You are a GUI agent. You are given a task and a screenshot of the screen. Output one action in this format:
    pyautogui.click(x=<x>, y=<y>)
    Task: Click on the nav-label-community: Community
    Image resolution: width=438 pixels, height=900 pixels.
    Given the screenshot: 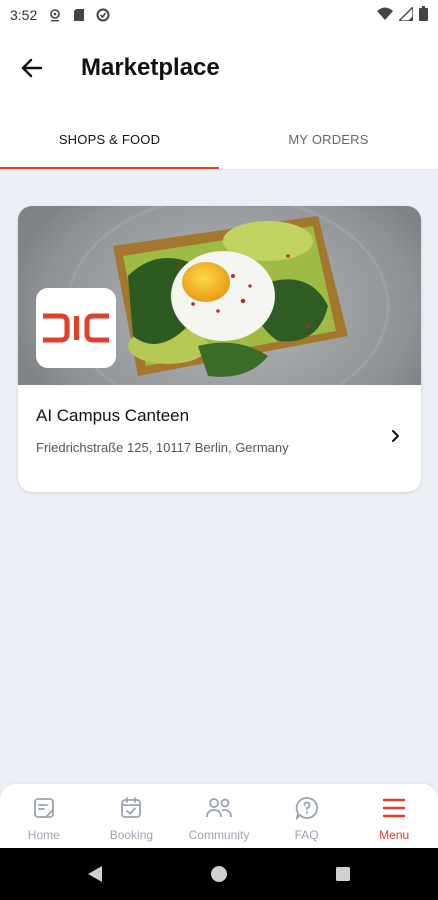 What is the action you would take?
    pyautogui.click(x=219, y=835)
    